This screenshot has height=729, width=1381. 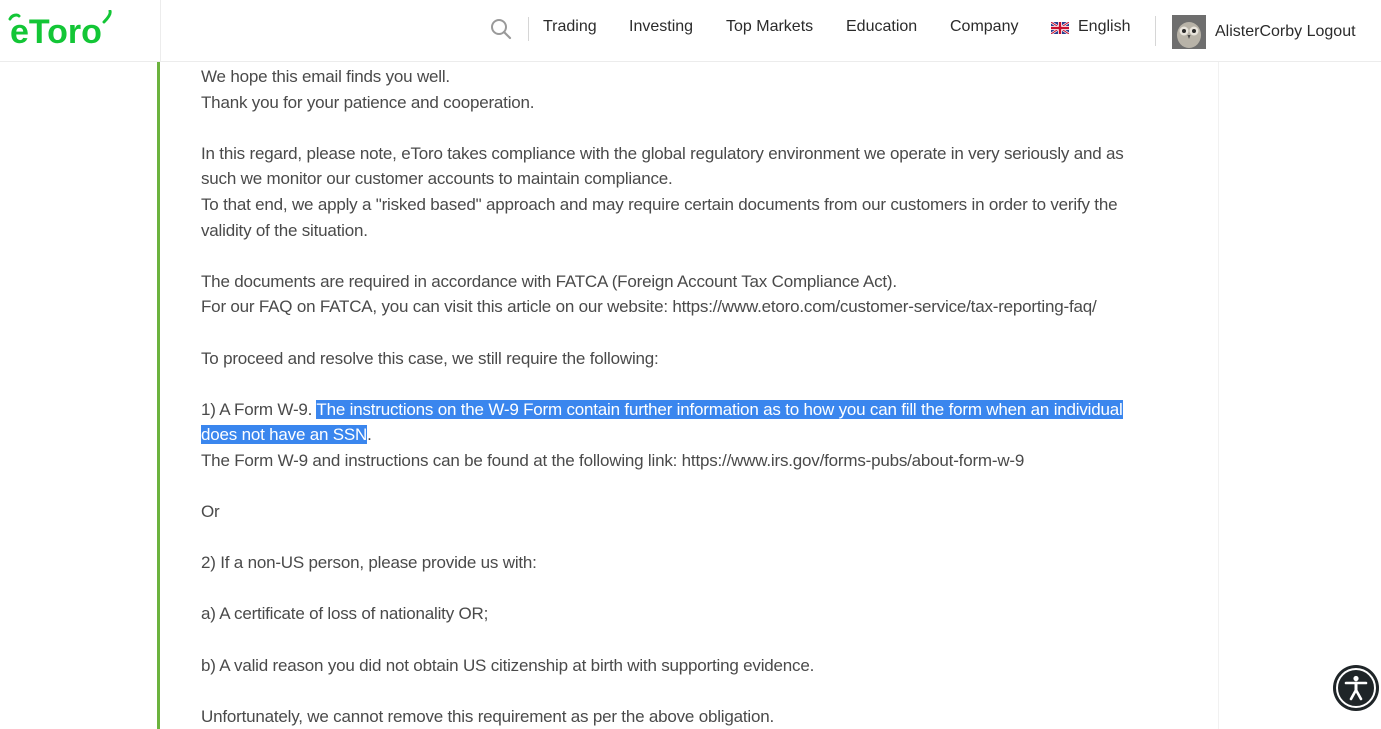 I want to click on logout-link: Logout, so click(x=1331, y=31).